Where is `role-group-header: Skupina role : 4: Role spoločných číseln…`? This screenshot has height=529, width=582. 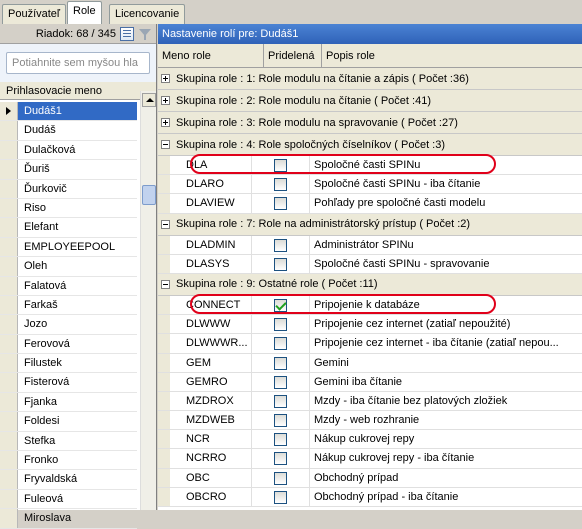 role-group-header: Skupina role : 4: Role spoločných číseln… is located at coordinates (370, 145).